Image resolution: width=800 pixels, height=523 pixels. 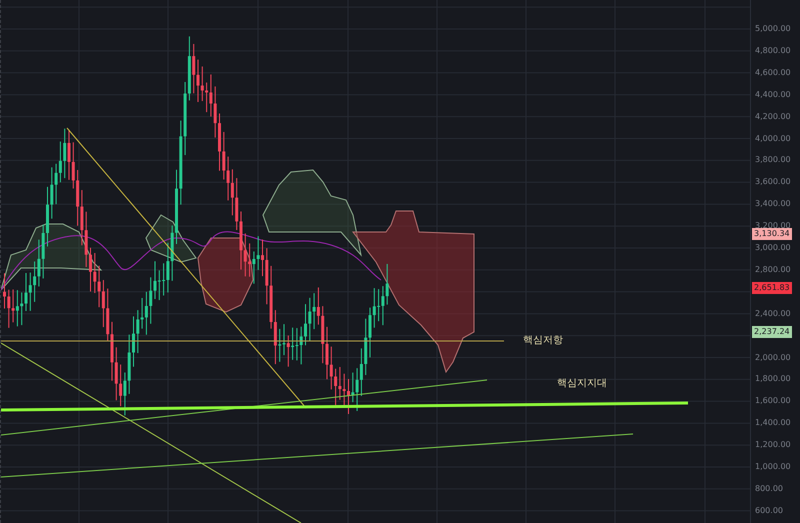 I want to click on price-label: 2,237.24, so click(x=772, y=332).